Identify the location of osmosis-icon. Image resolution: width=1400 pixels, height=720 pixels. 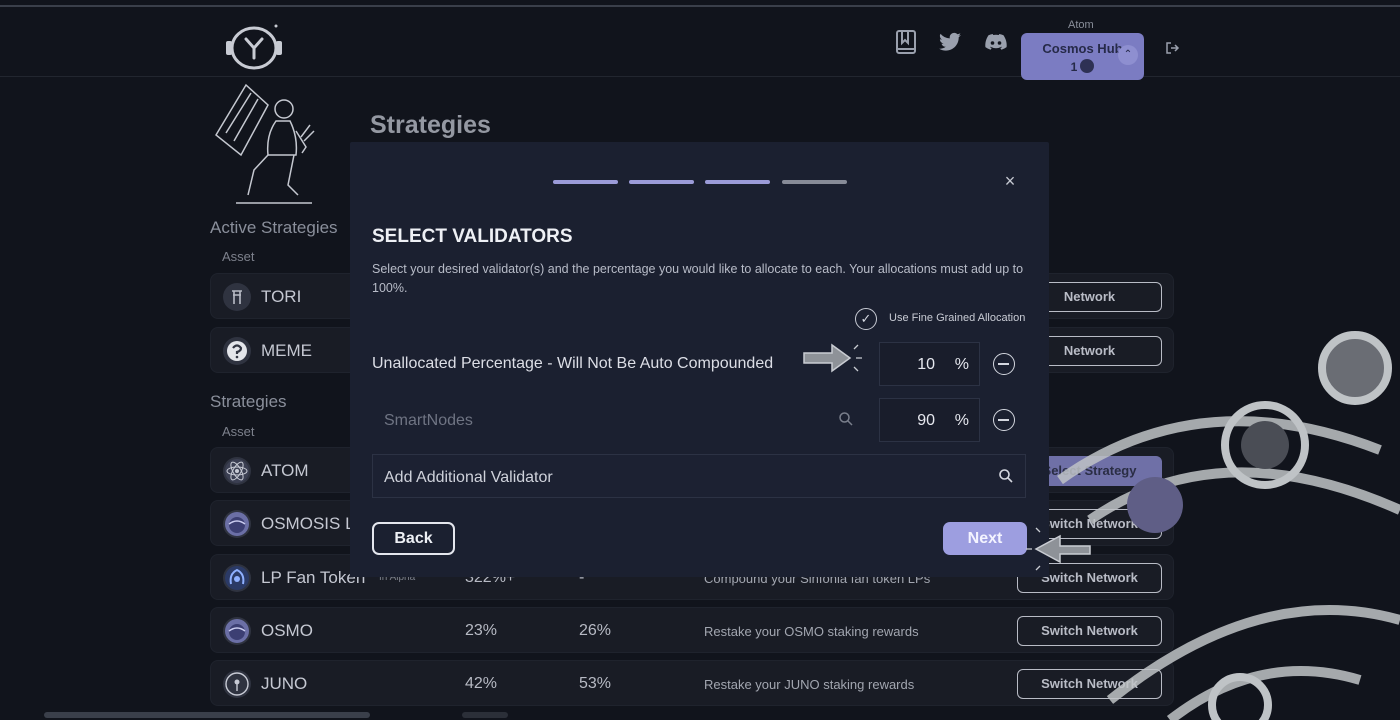
(237, 524).